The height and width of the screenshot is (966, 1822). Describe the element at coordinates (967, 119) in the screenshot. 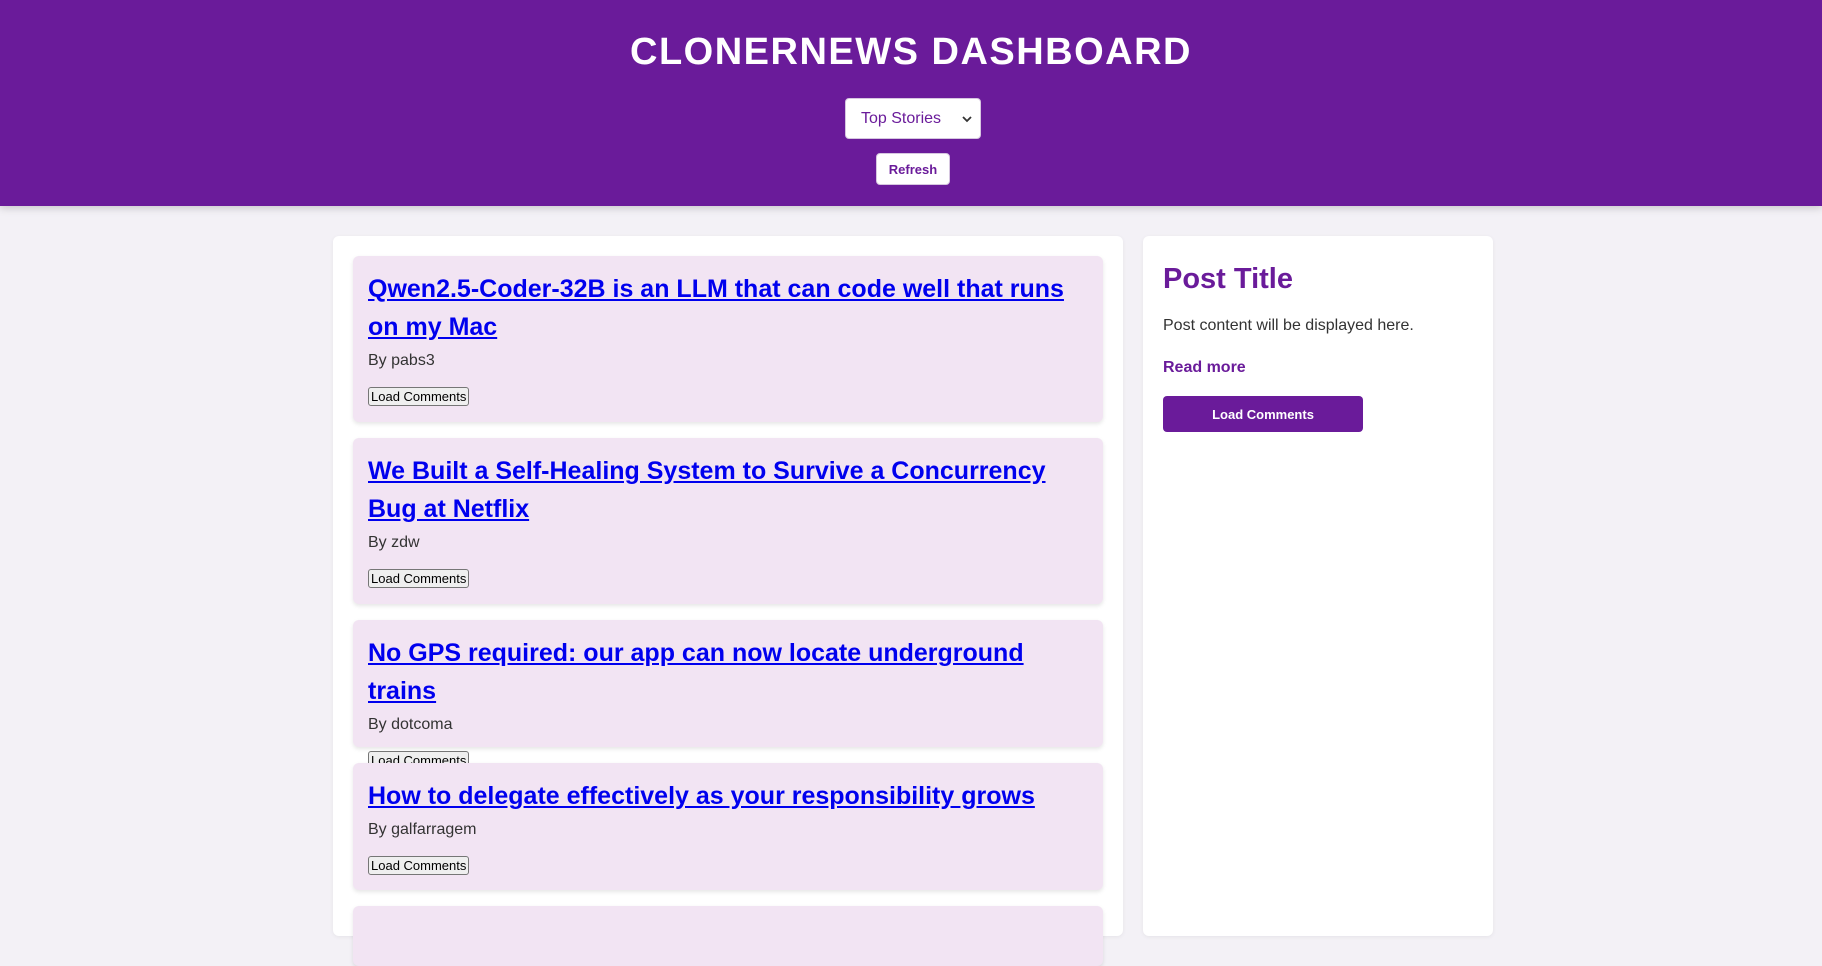

I see `chevron-down-icon` at that location.